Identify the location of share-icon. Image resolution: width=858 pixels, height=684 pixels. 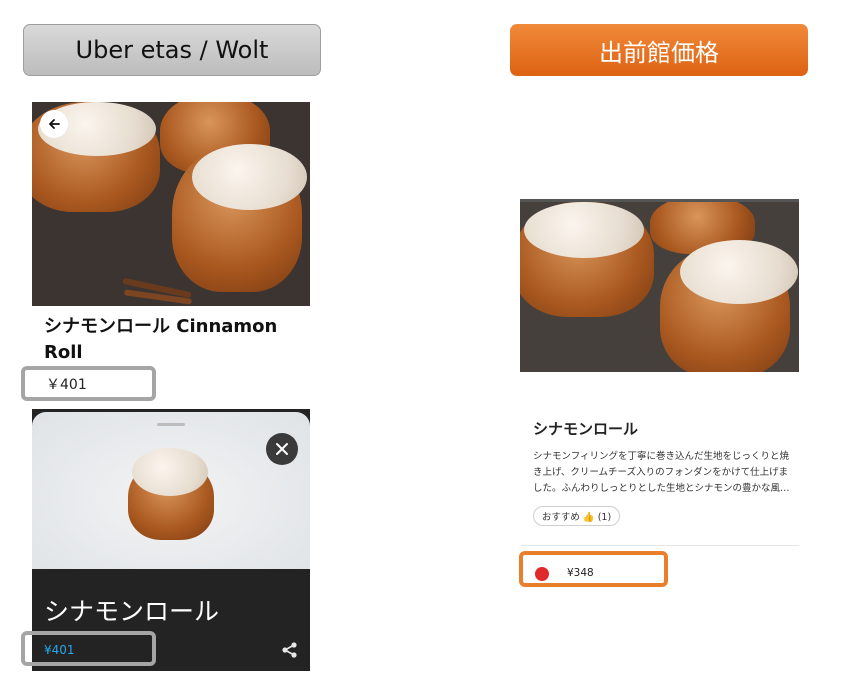
(290, 650).